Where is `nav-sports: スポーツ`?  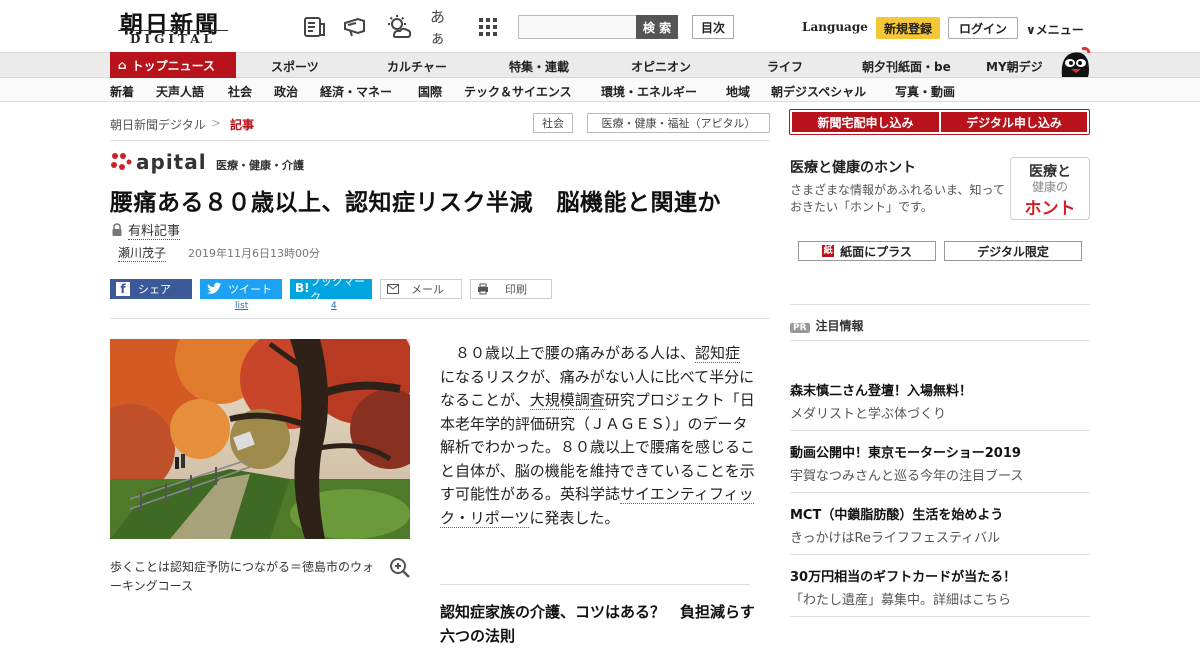
nav-sports: スポーツ is located at coordinates (295, 66).